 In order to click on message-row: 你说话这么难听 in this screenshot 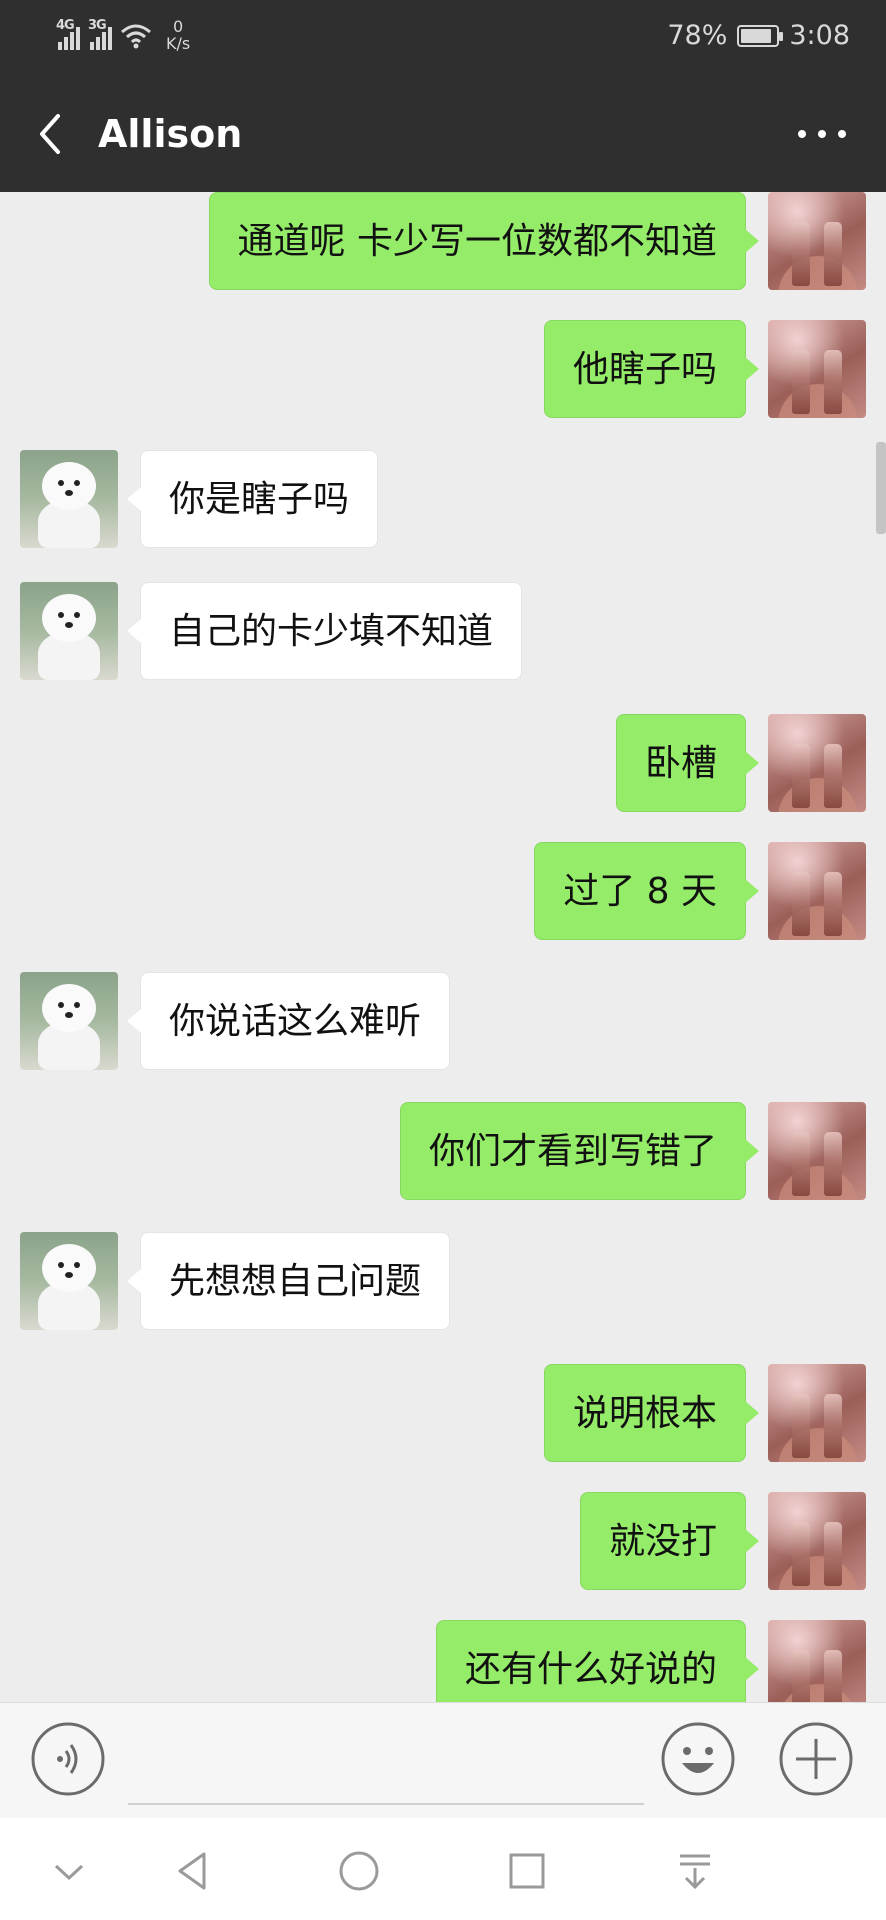, I will do `click(443, 1022)`.